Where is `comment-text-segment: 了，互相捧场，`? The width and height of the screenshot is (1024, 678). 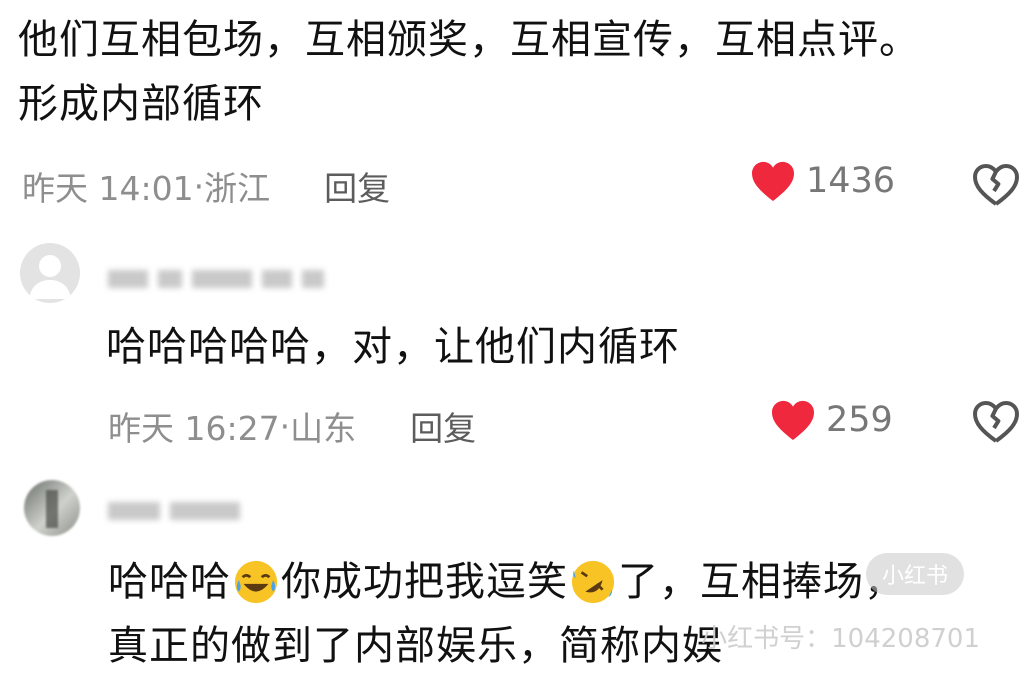 comment-text-segment: 了，互相捧场， is located at coordinates (761, 582).